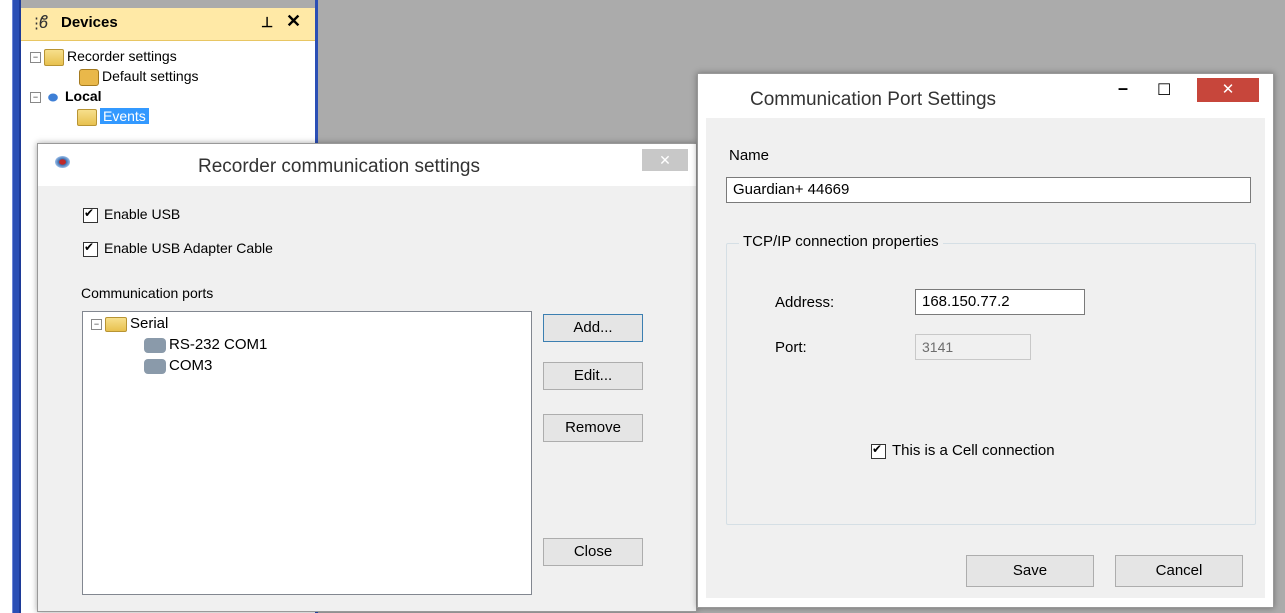  What do you see at coordinates (791, 347) in the screenshot?
I see `port-label: Port:` at bounding box center [791, 347].